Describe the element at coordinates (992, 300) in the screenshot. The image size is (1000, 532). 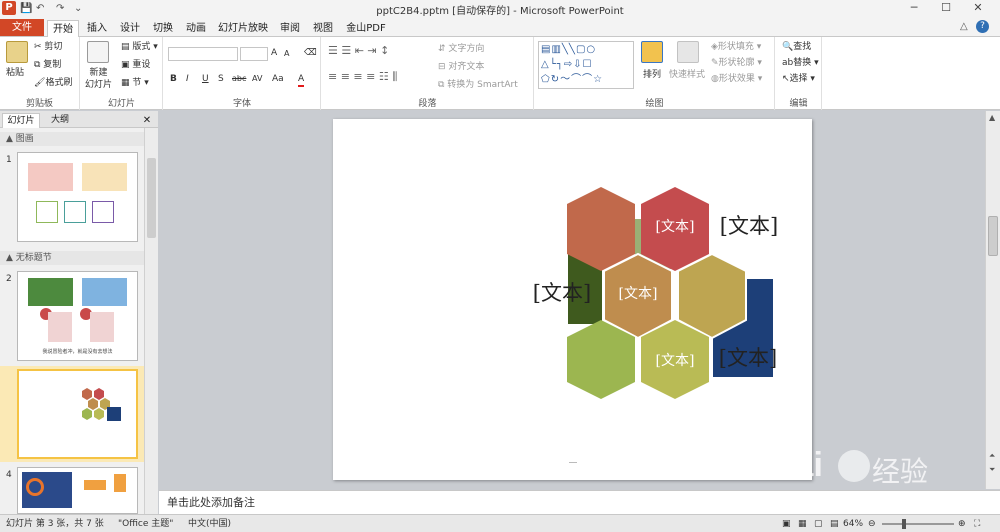
I see `slide-scrollbar: ▲ ⏶ ⏷` at that location.